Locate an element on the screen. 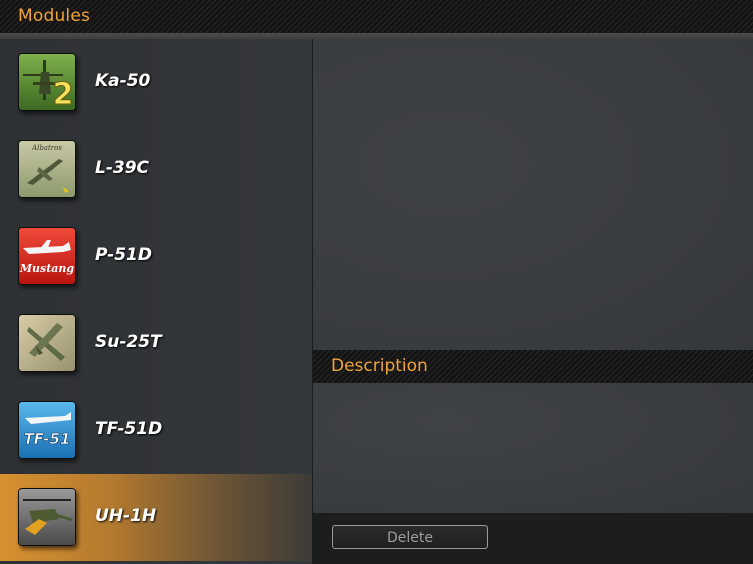 The width and height of the screenshot is (753, 564). ka-50-badge: 2 is located at coordinates (63, 93).